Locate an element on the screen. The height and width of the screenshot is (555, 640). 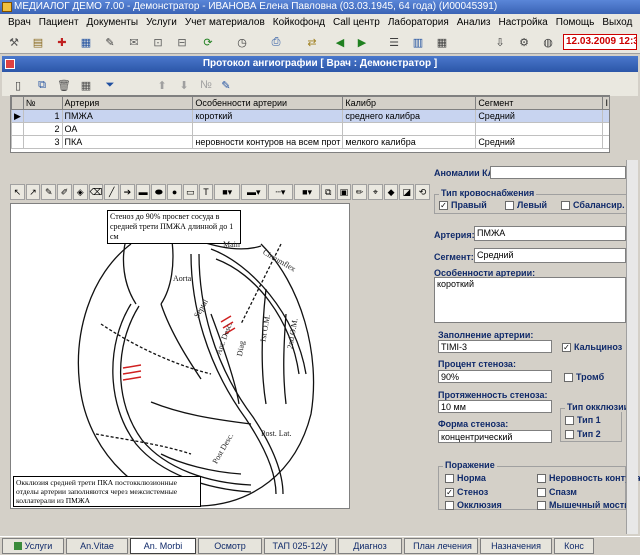
copy-icon: ⧉ is located at coordinates (42, 85).